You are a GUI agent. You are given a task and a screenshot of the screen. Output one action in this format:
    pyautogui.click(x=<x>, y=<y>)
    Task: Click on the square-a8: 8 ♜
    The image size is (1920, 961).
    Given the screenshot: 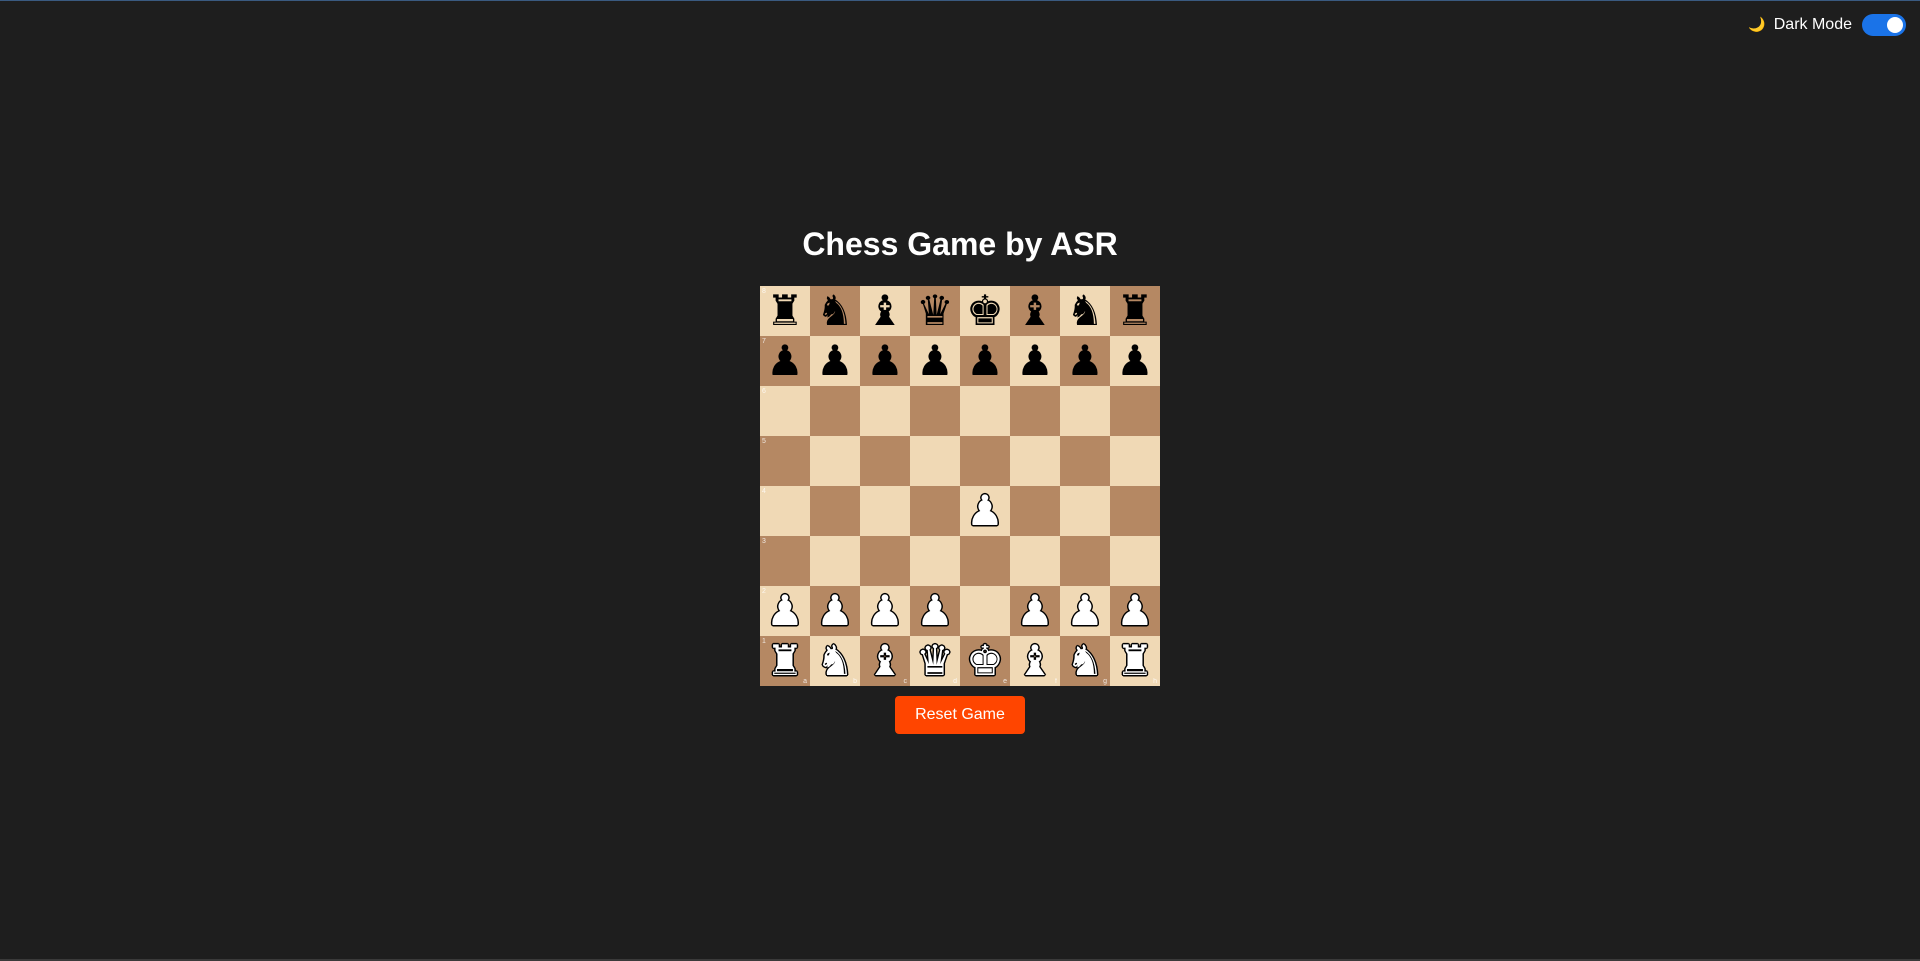 What is the action you would take?
    pyautogui.click(x=785, y=311)
    